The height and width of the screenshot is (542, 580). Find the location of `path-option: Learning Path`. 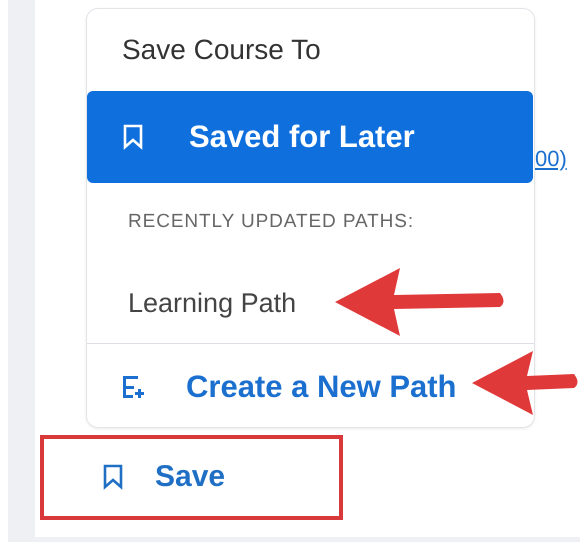

path-option: Learning Path is located at coordinates (310, 303).